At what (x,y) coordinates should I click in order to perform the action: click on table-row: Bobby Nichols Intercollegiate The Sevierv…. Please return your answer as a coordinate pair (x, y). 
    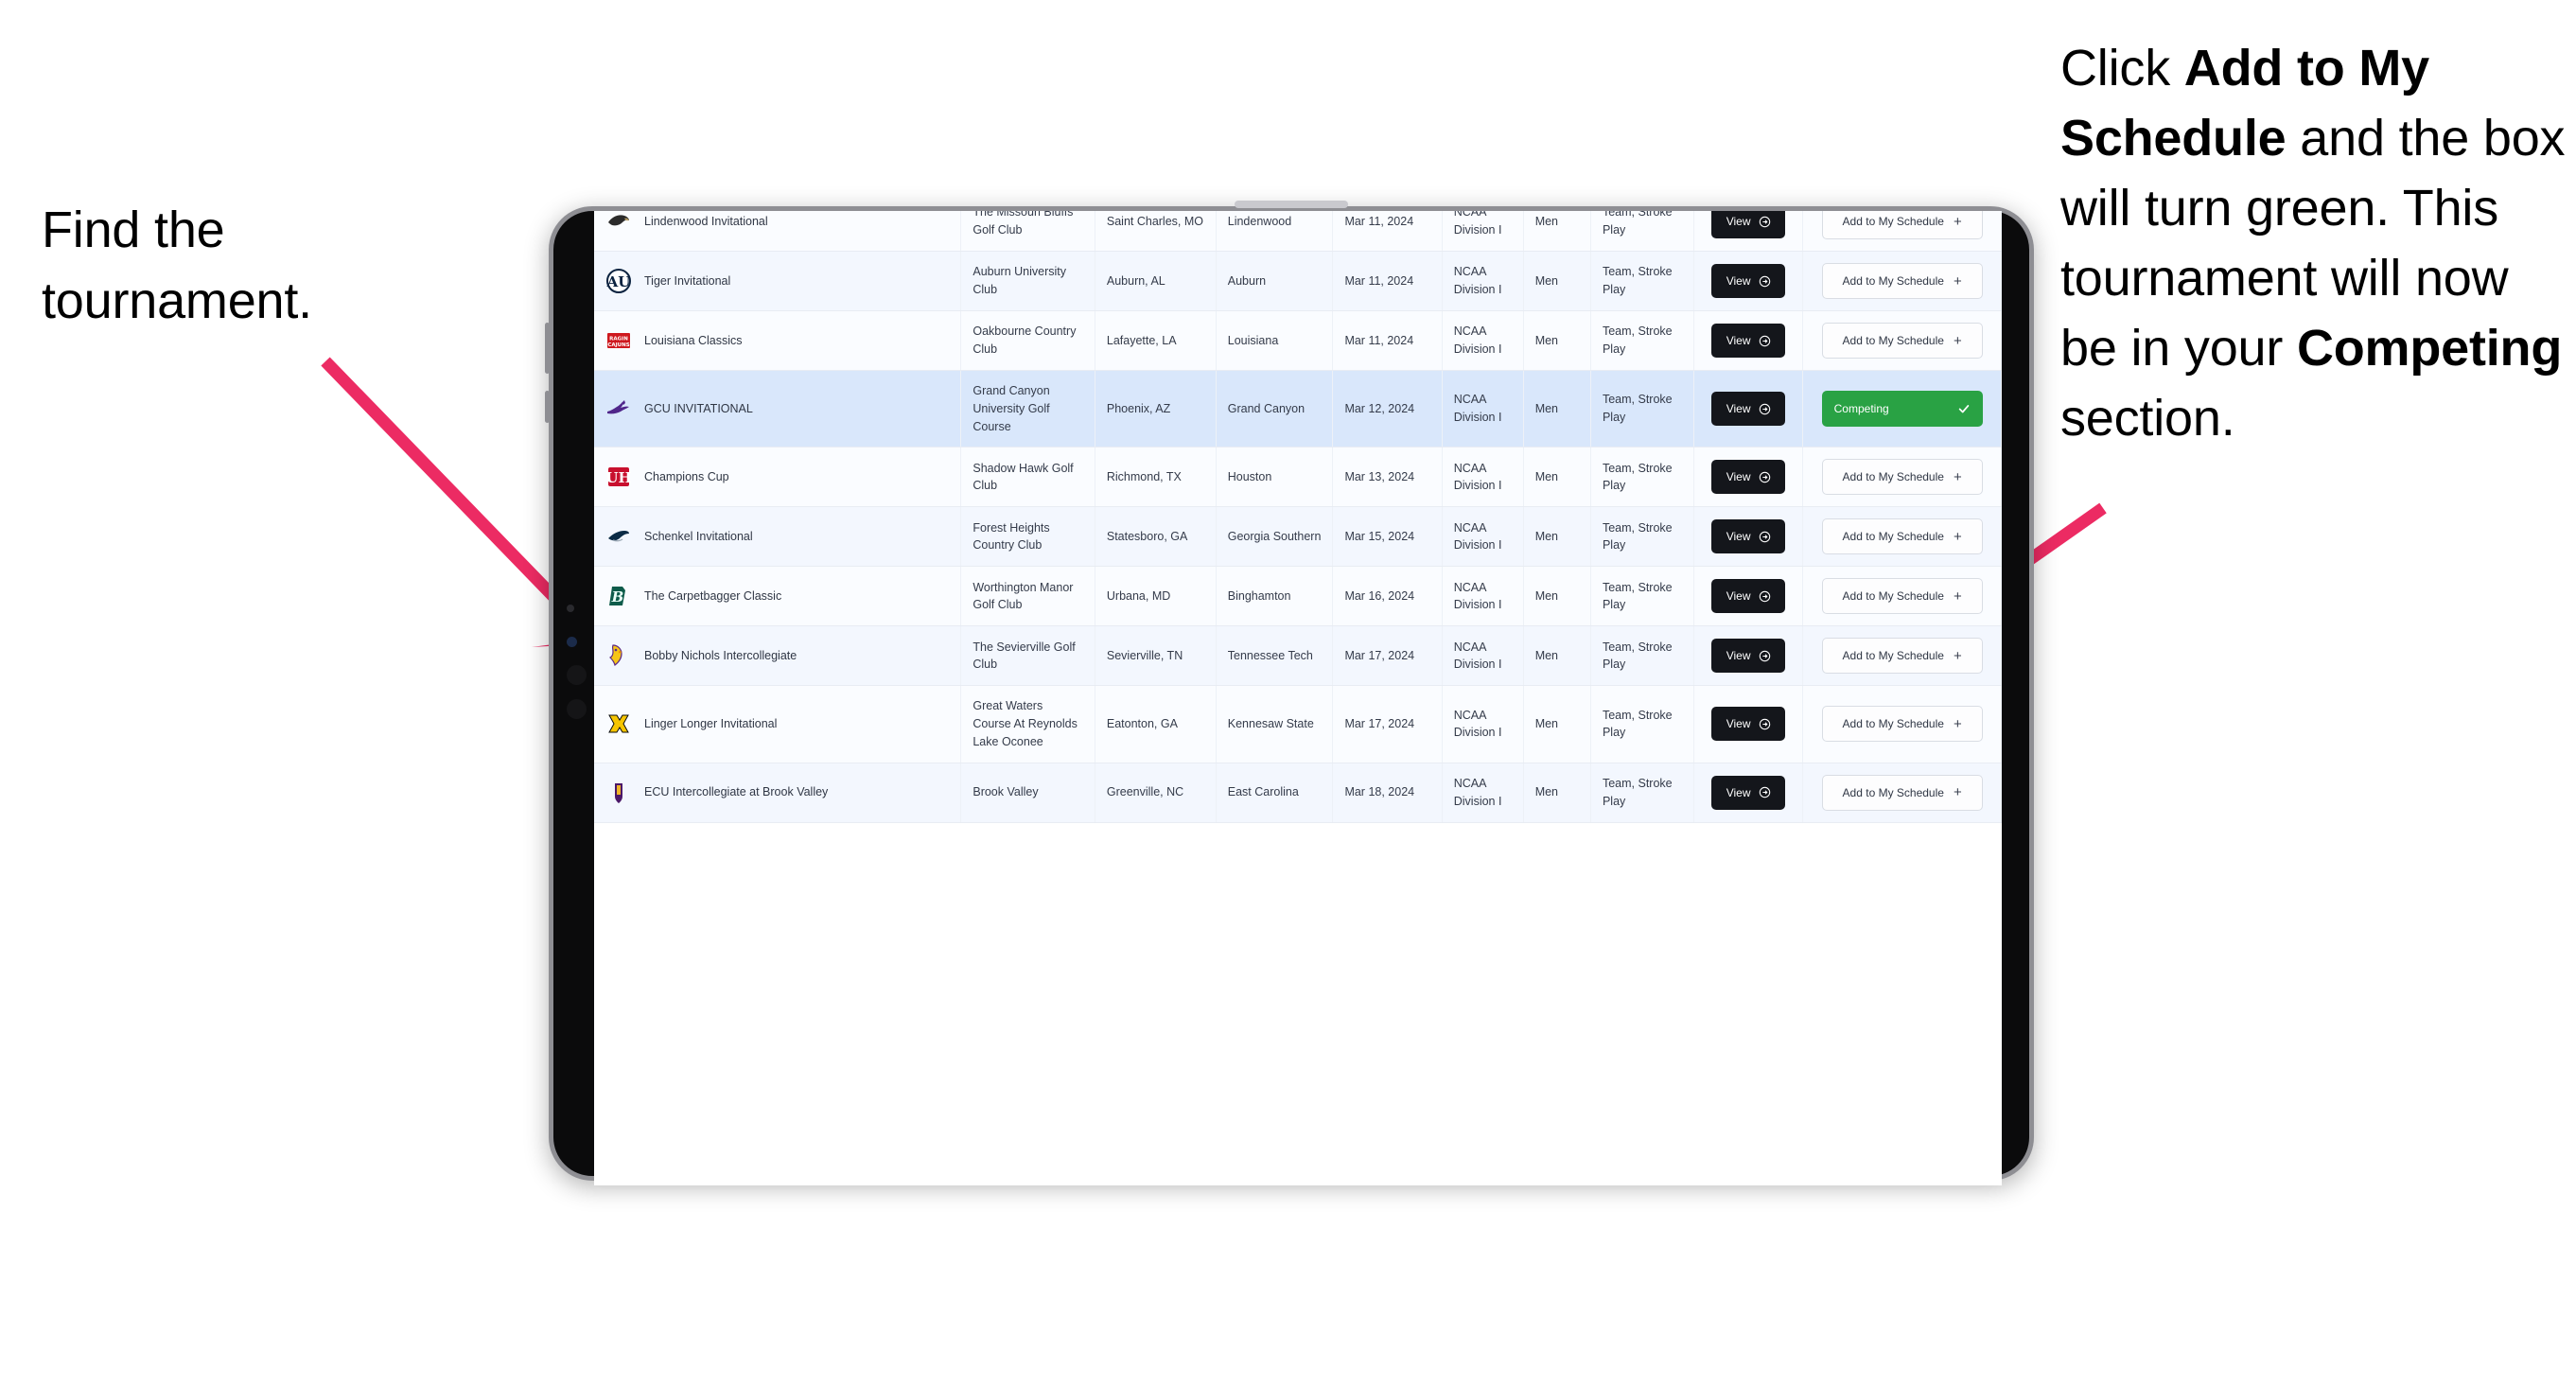
    Looking at the image, I should click on (1298, 656).